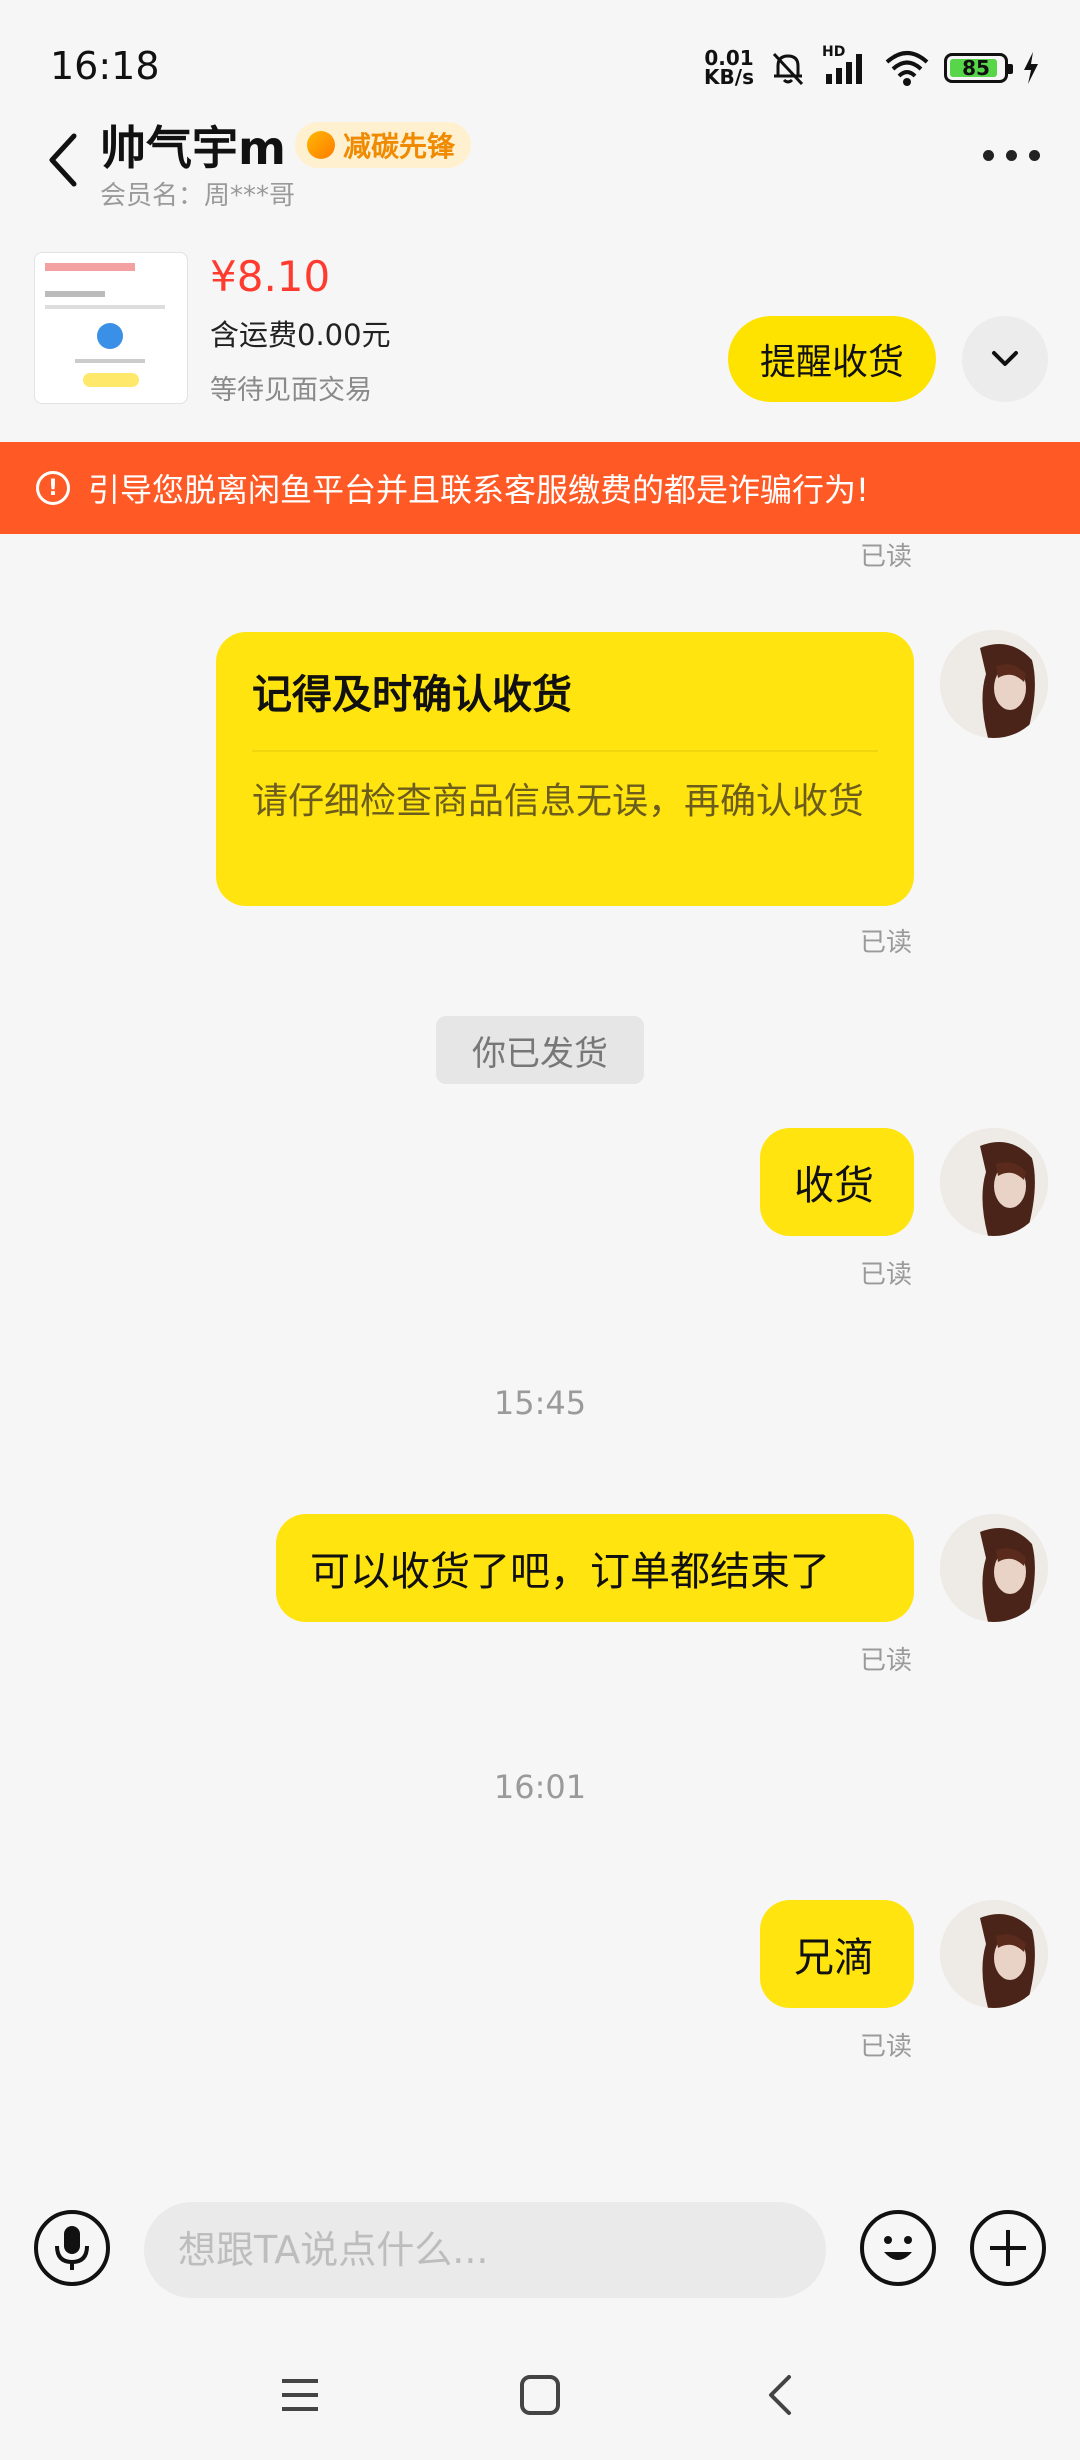 The height and width of the screenshot is (2460, 1080). I want to click on emoji-button, so click(898, 2248).